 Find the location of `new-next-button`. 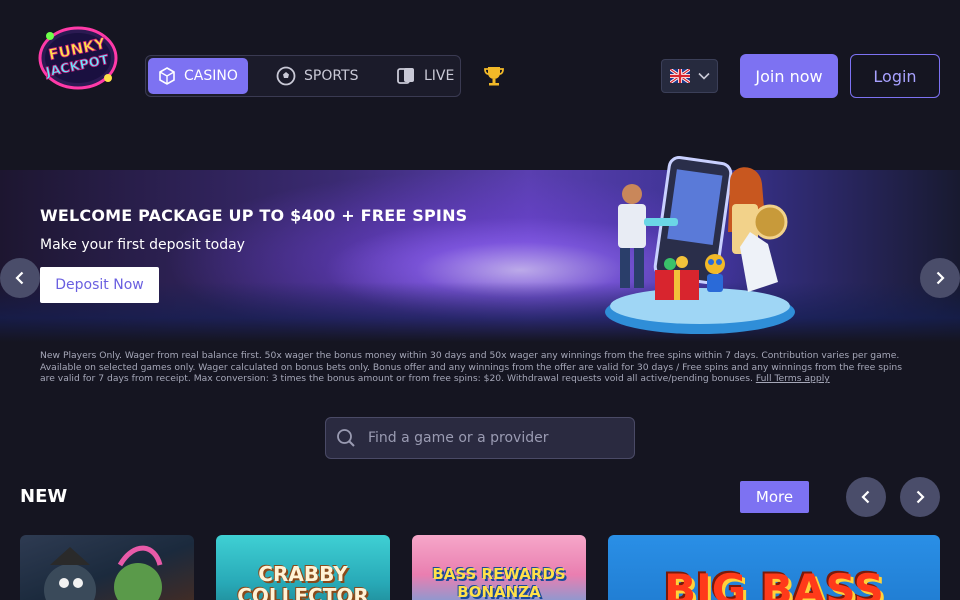

new-next-button is located at coordinates (920, 497).